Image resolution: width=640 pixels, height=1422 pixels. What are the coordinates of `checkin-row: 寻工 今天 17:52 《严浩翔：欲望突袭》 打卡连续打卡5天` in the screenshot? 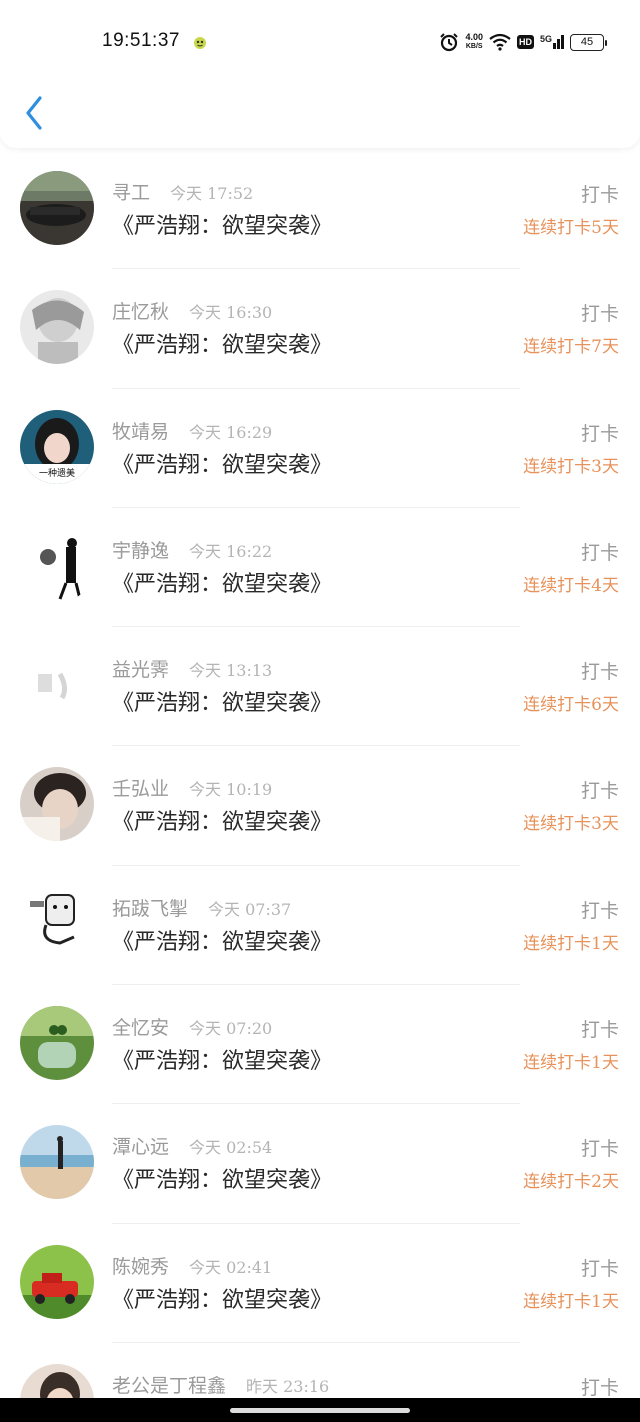 It's located at (320, 210).